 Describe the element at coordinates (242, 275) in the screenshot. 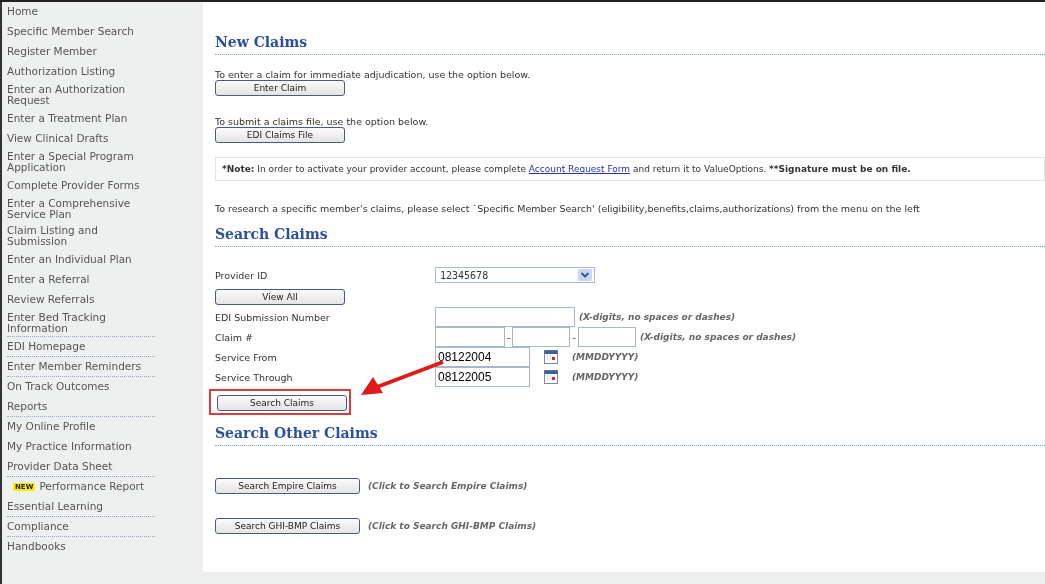

I see `field-label: Provider ID` at that location.